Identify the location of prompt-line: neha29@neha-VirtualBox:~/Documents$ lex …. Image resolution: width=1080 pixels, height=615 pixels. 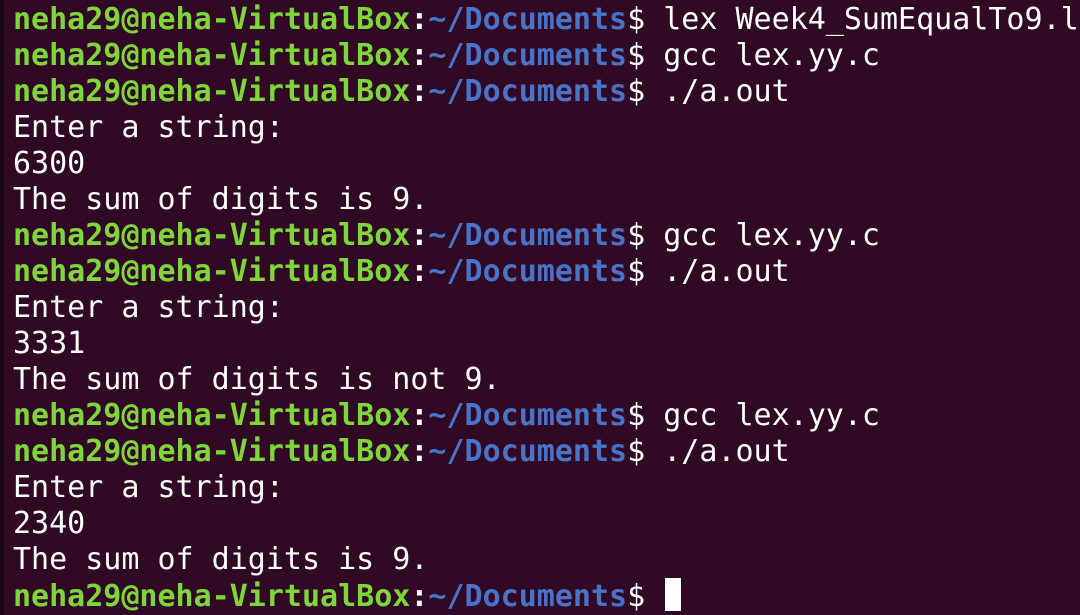
(546, 20).